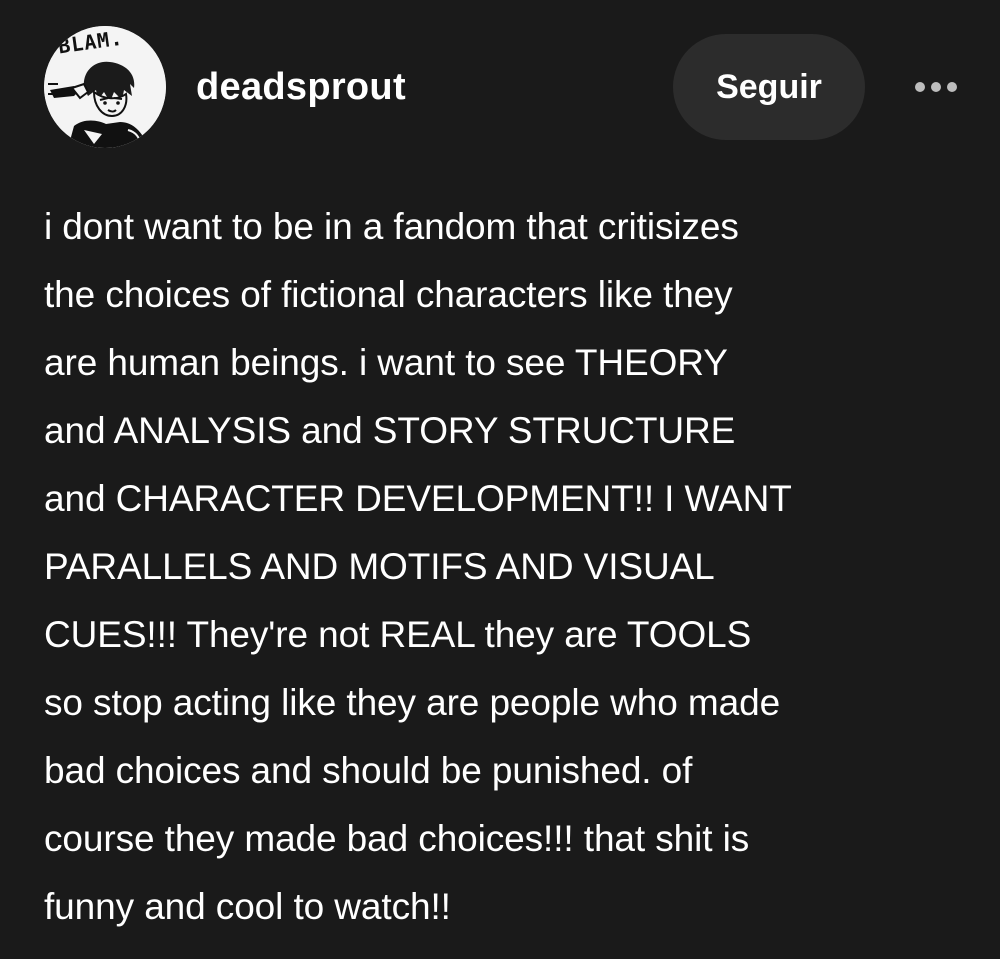 This screenshot has width=1000, height=959. I want to click on more-options-button, so click(936, 87).